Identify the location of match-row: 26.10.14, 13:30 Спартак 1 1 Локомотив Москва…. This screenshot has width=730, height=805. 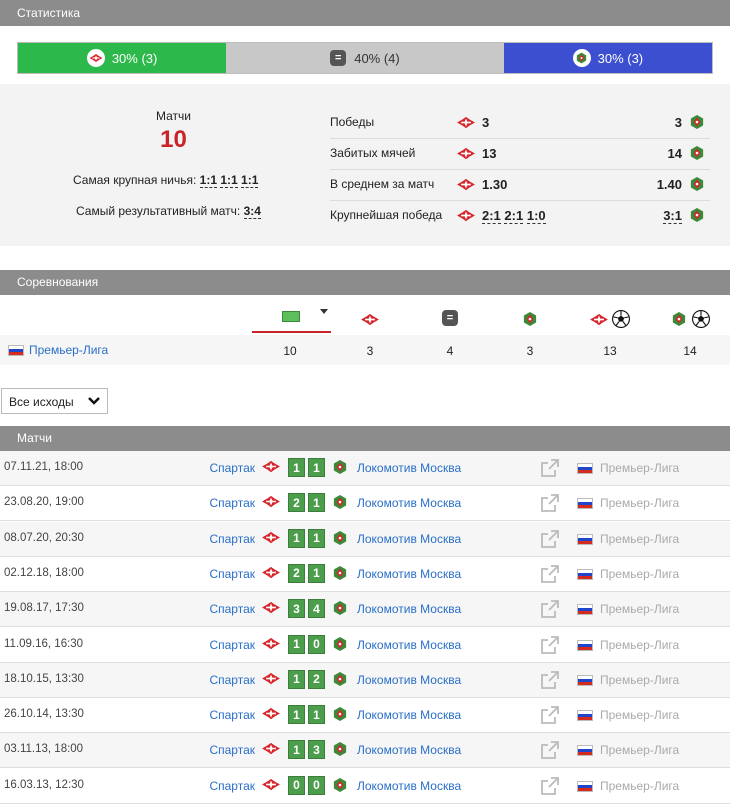
(365, 716).